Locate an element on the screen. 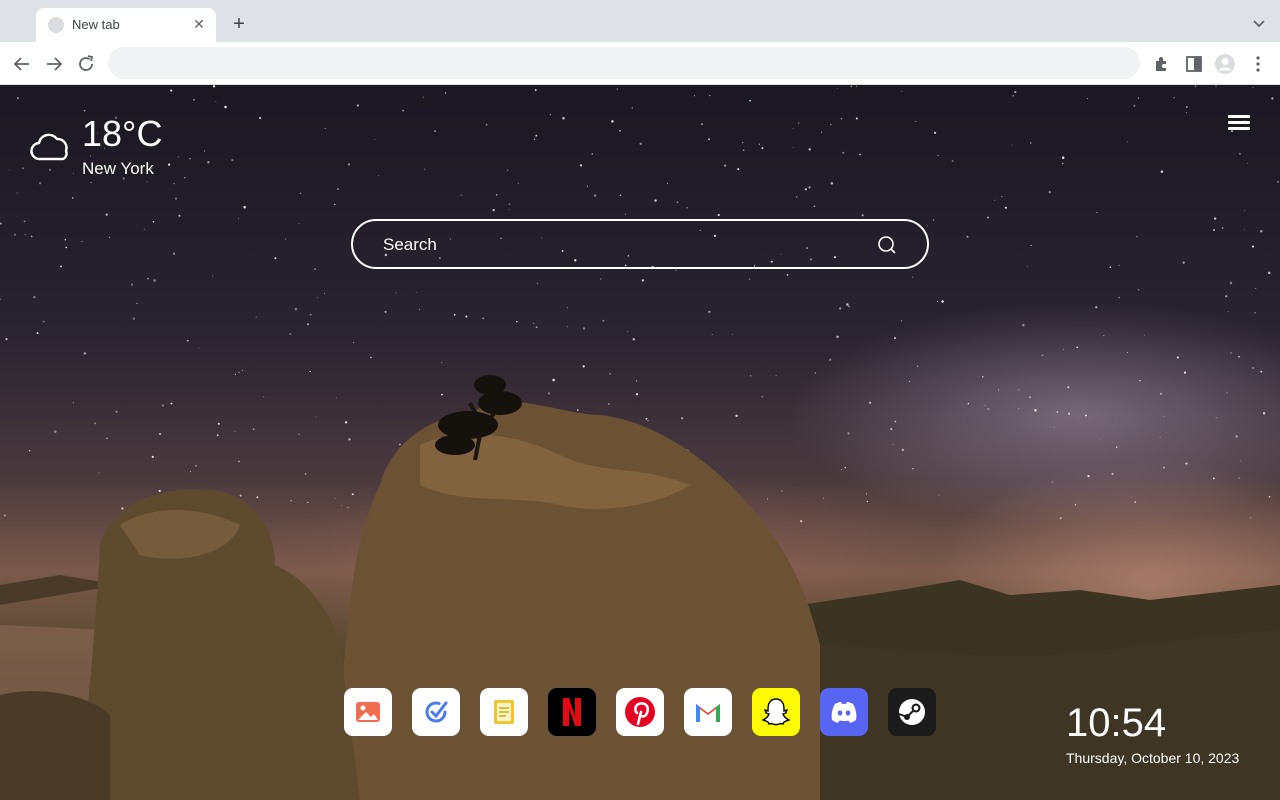 The height and width of the screenshot is (800, 1280). app-photos is located at coordinates (368, 712).